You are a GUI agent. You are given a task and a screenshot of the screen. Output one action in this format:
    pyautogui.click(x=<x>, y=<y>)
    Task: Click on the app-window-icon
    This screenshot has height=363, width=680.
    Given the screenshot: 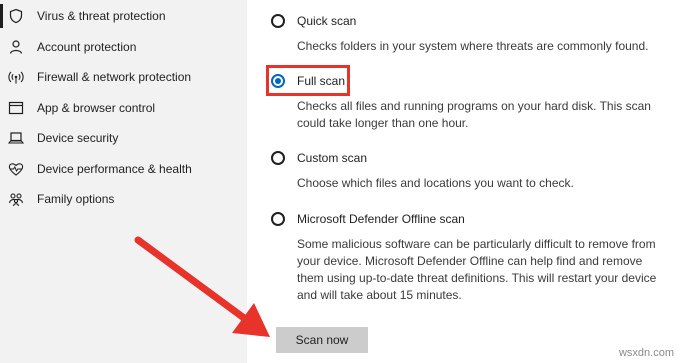 What is the action you would take?
    pyautogui.click(x=16, y=108)
    